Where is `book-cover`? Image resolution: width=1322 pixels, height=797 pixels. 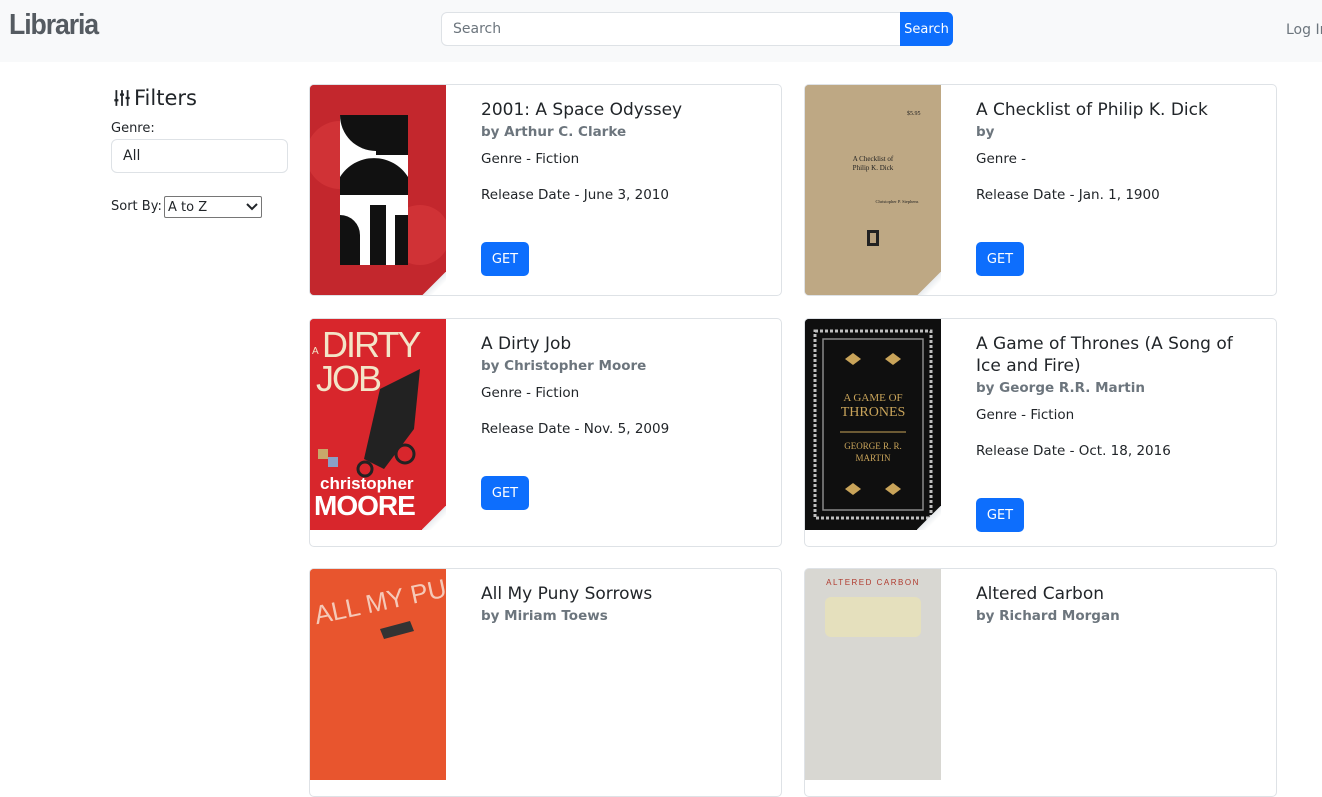 book-cover is located at coordinates (378, 190).